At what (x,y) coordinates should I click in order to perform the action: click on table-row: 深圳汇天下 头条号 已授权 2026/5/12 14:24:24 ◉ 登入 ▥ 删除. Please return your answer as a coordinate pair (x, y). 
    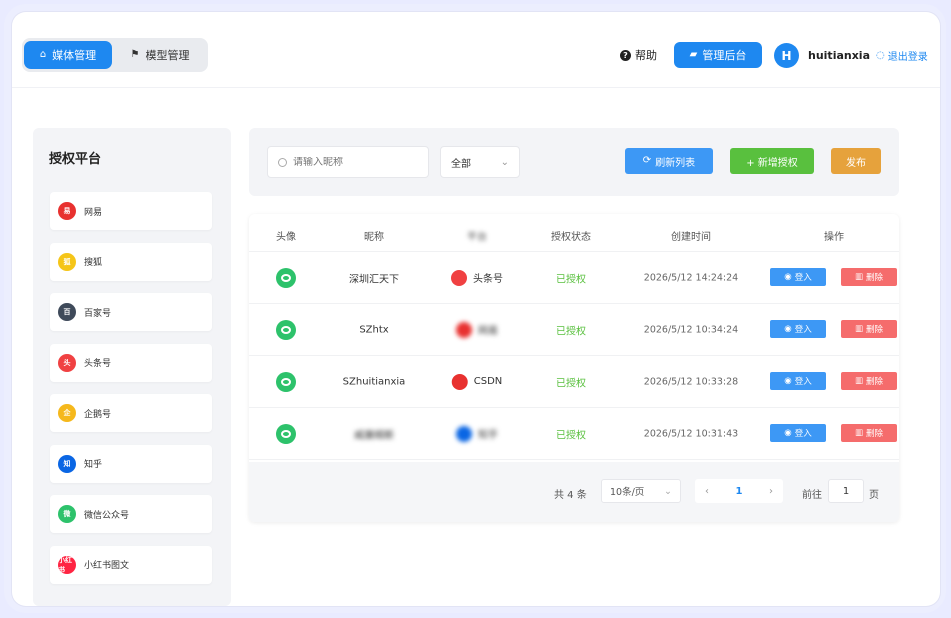
    Looking at the image, I should click on (574, 278).